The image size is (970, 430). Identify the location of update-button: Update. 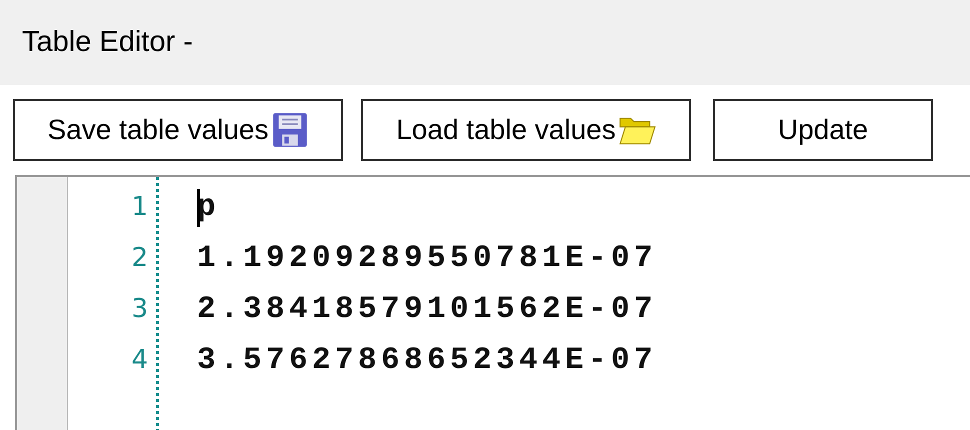
(823, 130).